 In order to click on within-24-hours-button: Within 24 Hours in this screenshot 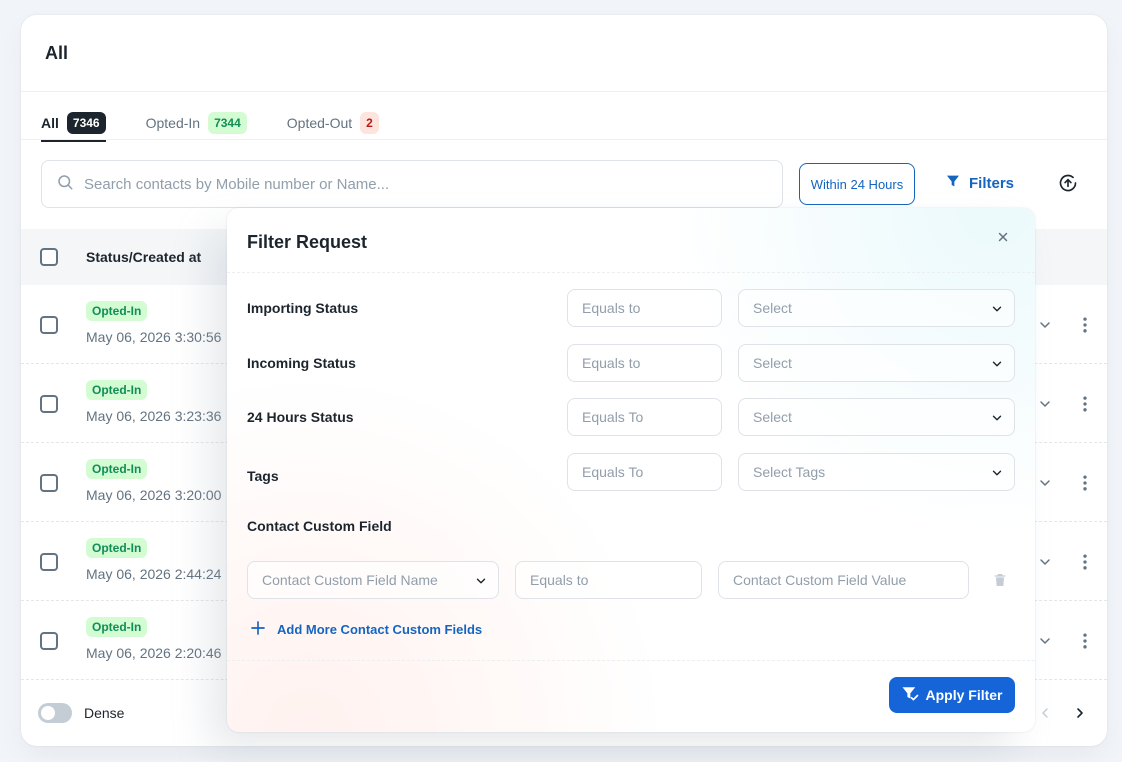, I will do `click(857, 184)`.